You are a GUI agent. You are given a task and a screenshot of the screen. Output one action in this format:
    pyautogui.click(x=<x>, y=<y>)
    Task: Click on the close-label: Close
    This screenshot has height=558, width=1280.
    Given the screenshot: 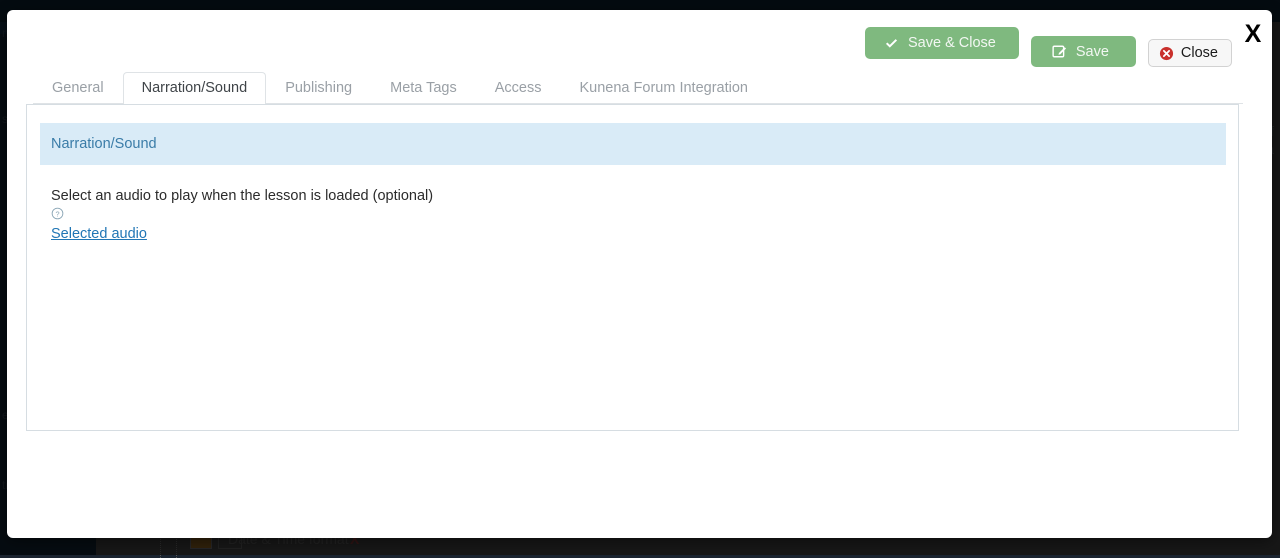 What is the action you would take?
    pyautogui.click(x=1199, y=53)
    